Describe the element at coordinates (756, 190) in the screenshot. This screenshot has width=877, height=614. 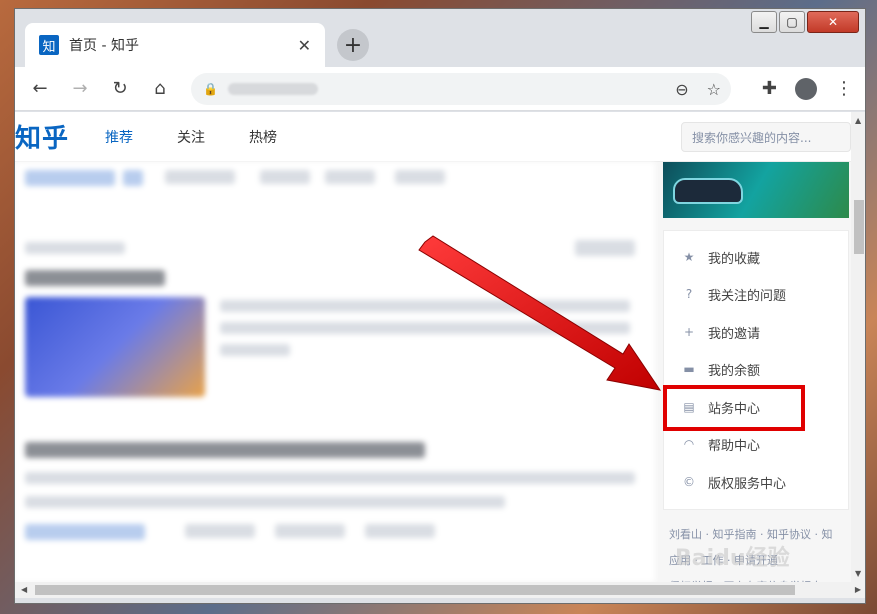
I see `ad-banner` at that location.